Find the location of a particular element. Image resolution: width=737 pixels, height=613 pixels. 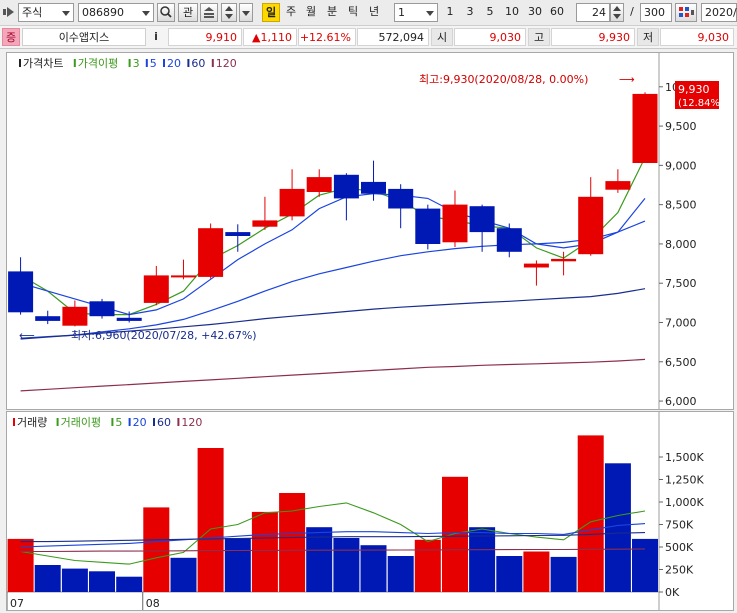

total-count-input: 300 is located at coordinates (656, 12).